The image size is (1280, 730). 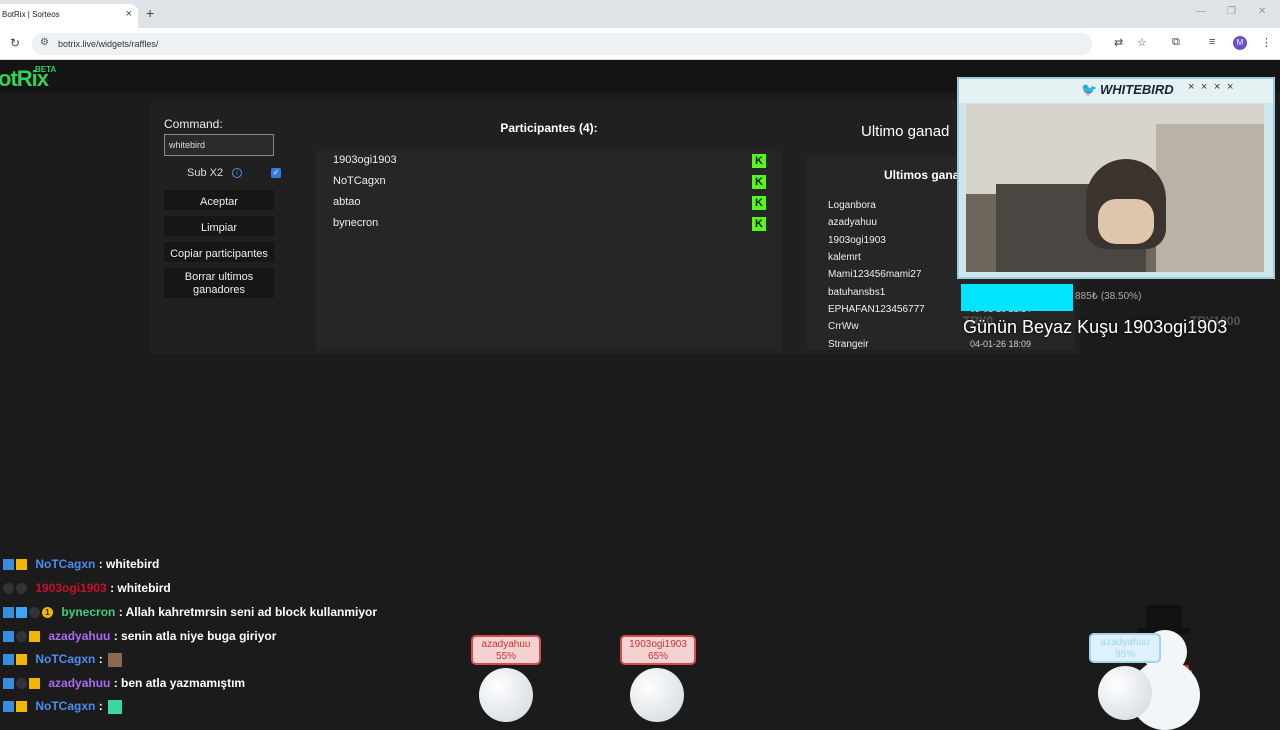 What do you see at coordinates (506, 644) in the screenshot?
I see `snowball-name: azadyahuu` at bounding box center [506, 644].